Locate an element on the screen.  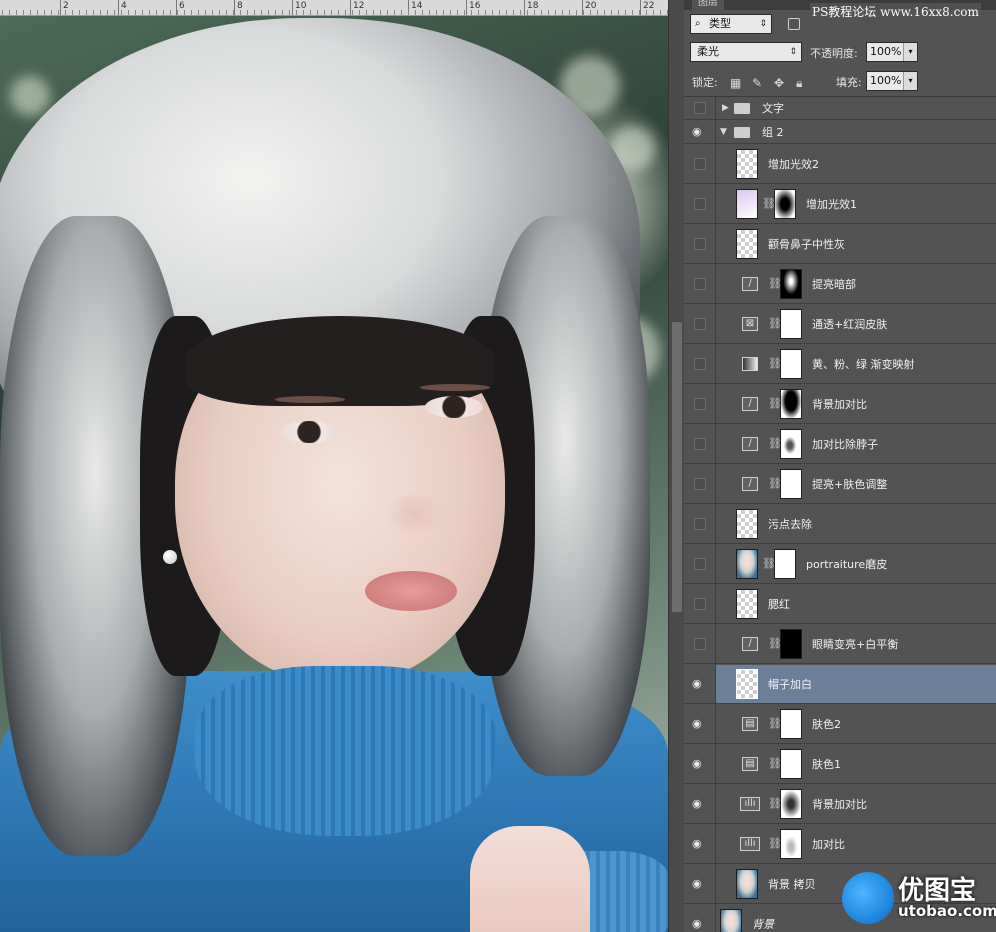
scrollbar-thumb is located at coordinates (677, 467).